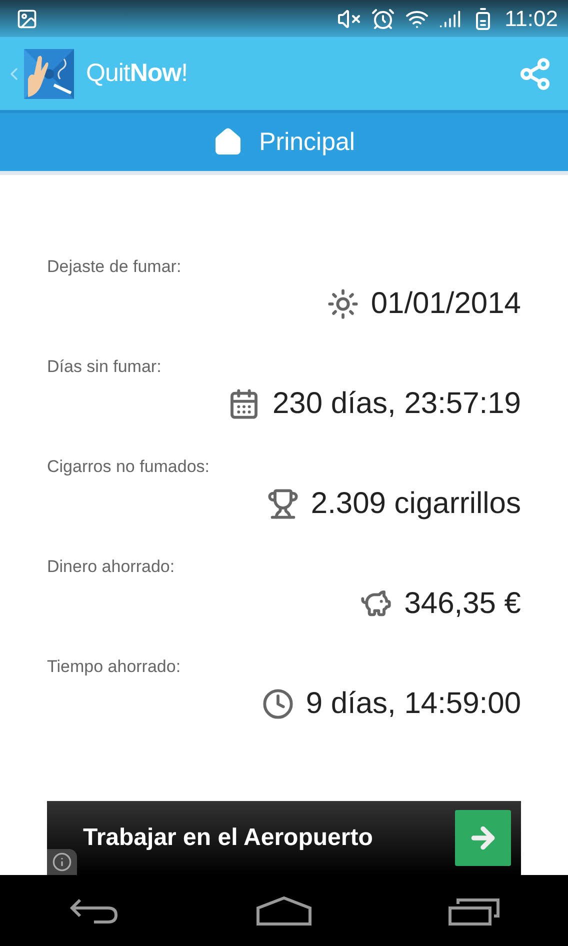 The height and width of the screenshot is (946, 568). I want to click on home-icon, so click(228, 142).